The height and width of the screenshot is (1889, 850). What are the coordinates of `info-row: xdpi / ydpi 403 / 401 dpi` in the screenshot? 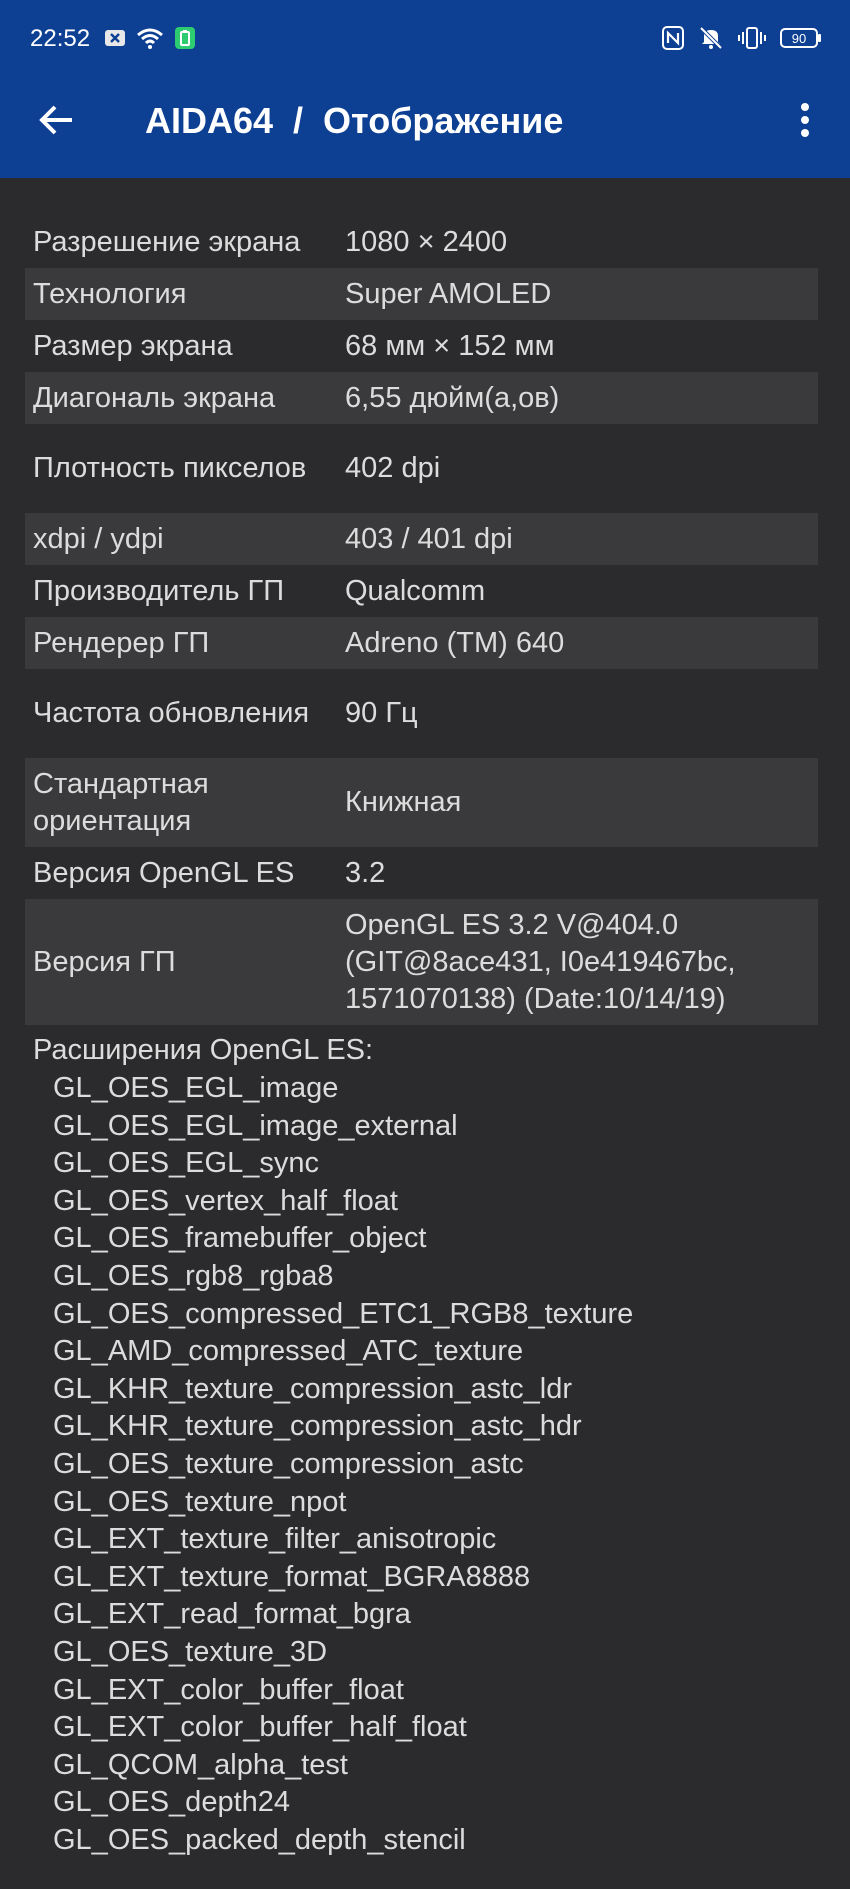 It's located at (421, 539).